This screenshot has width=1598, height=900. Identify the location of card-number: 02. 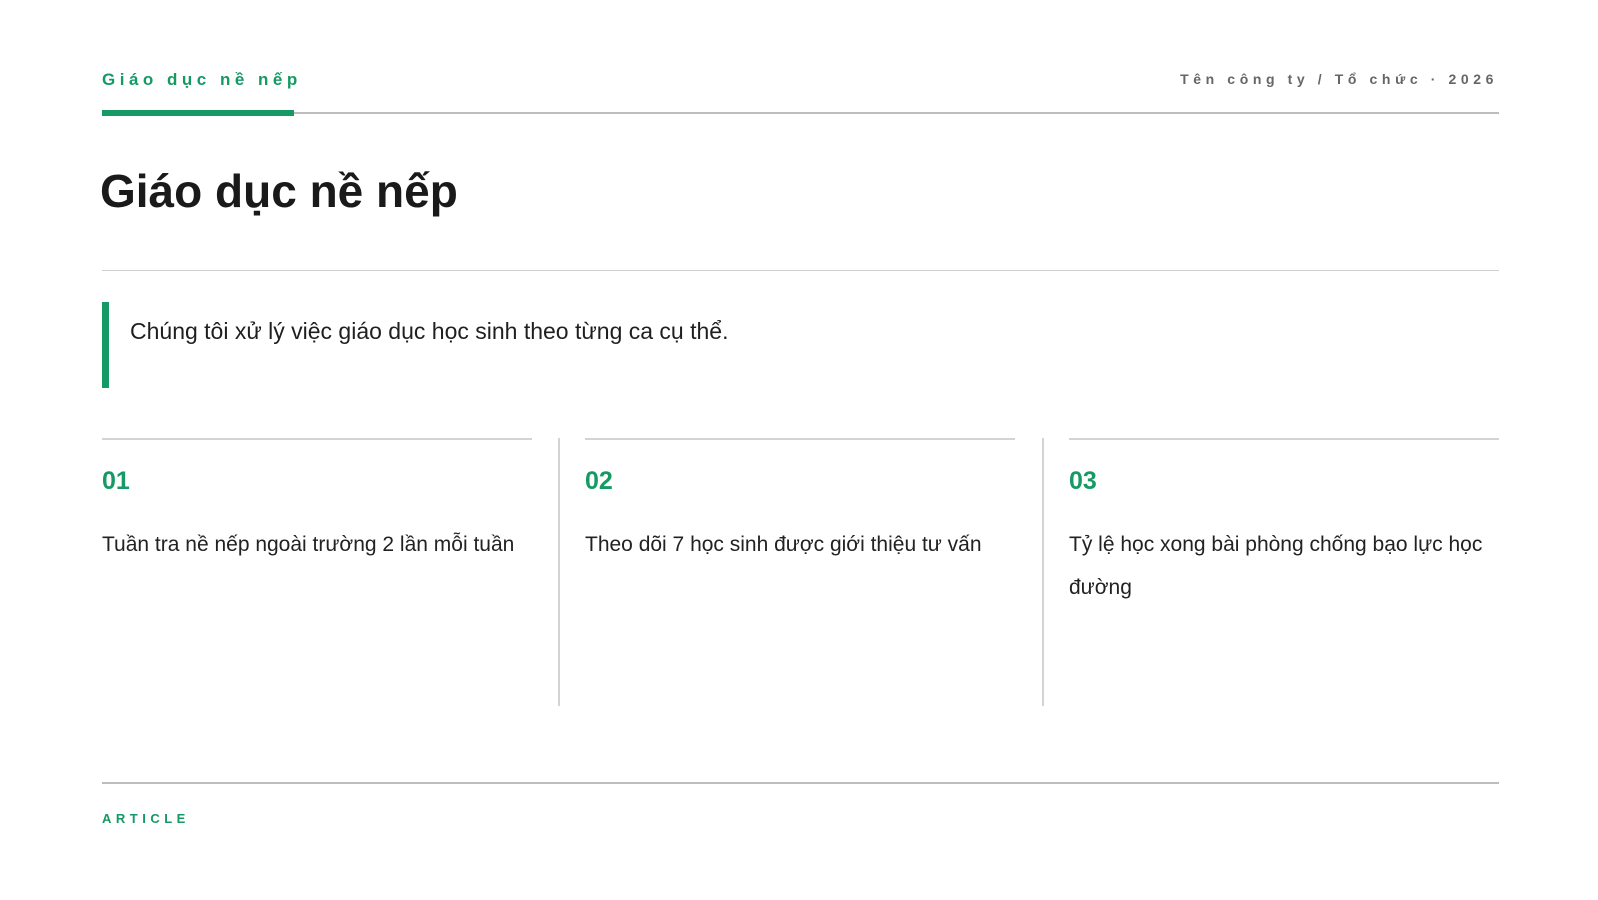
(599, 481).